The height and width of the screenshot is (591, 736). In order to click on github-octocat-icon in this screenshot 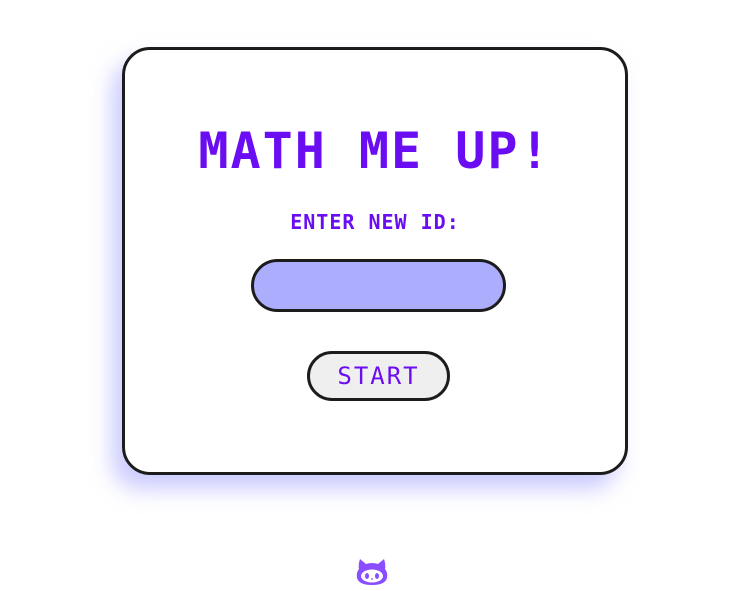, I will do `click(372, 572)`.